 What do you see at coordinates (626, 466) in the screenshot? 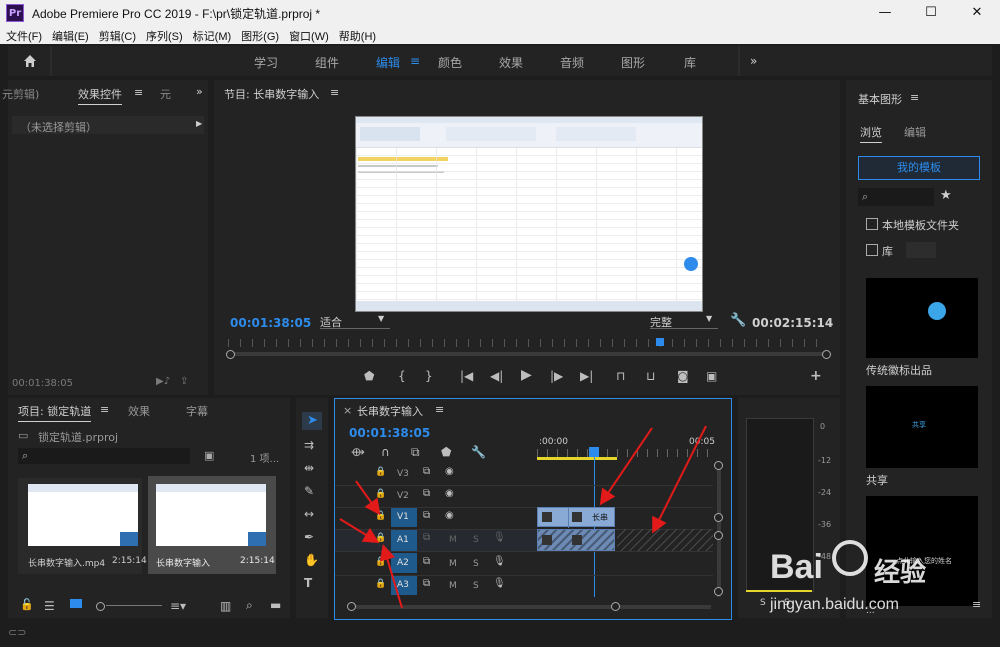
I see `arrow-to-video-clip` at bounding box center [626, 466].